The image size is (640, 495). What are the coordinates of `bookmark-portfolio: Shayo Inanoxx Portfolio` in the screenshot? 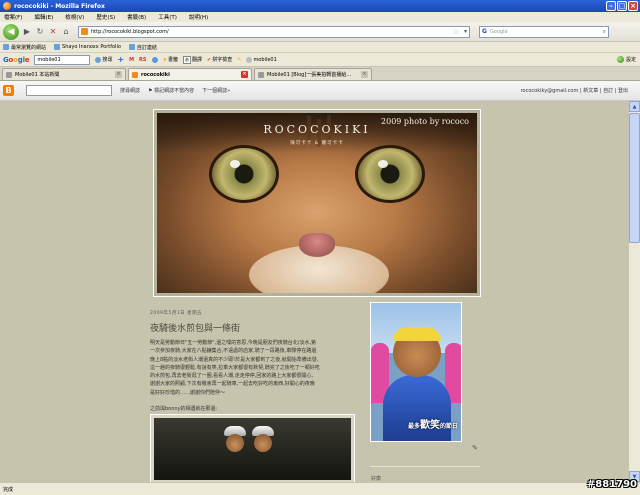 It's located at (87, 47).